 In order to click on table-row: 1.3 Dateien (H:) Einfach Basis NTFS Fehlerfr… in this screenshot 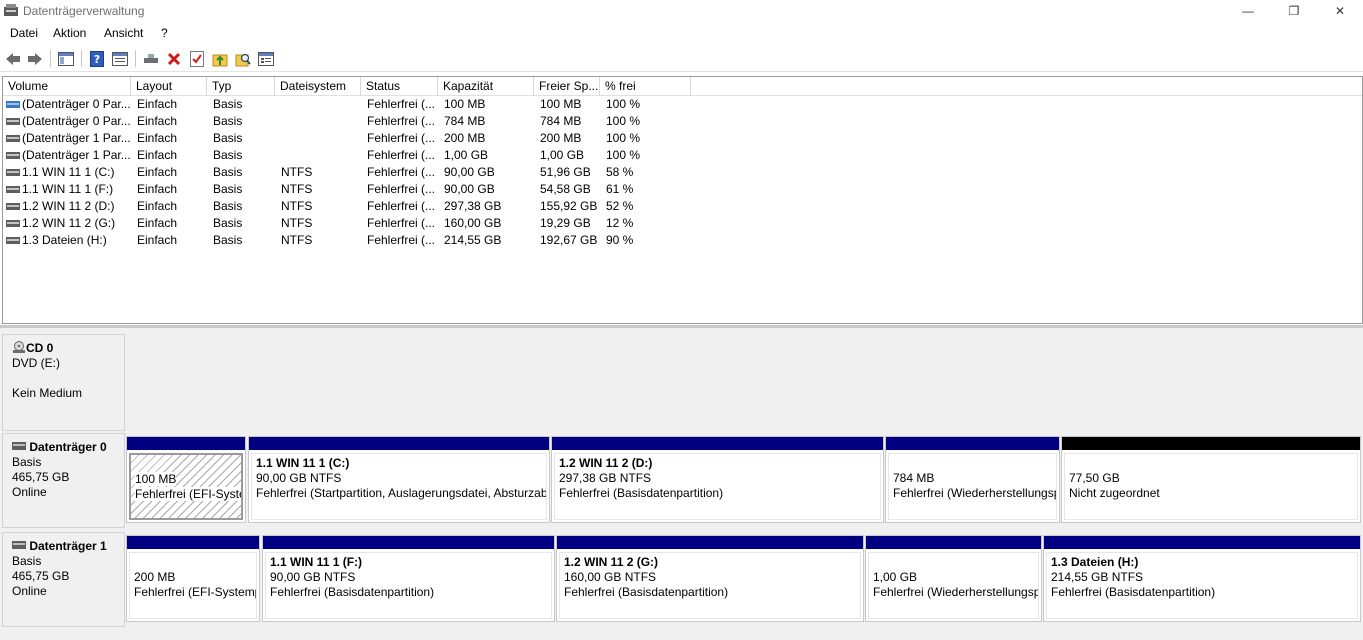, I will do `click(682, 240)`.